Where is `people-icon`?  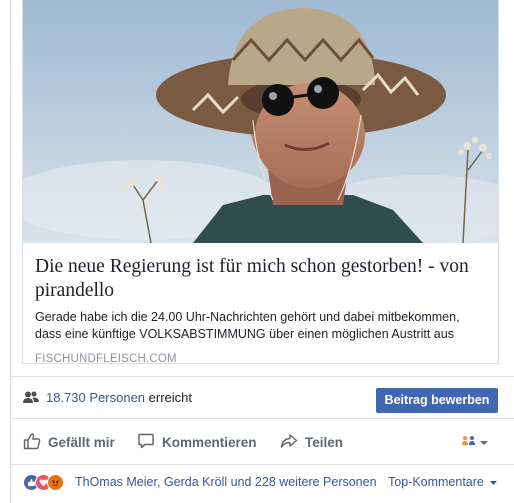
people-icon is located at coordinates (31, 400).